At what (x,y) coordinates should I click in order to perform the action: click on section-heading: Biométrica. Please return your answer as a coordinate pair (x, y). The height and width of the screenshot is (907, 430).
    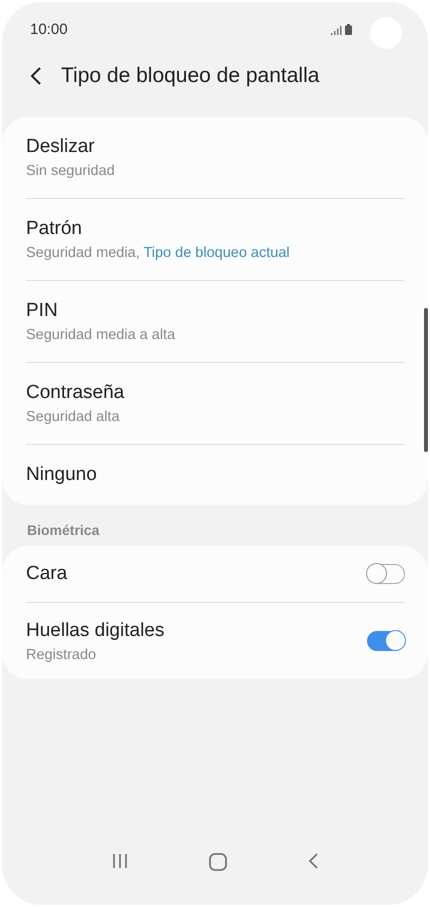
    Looking at the image, I should click on (63, 530).